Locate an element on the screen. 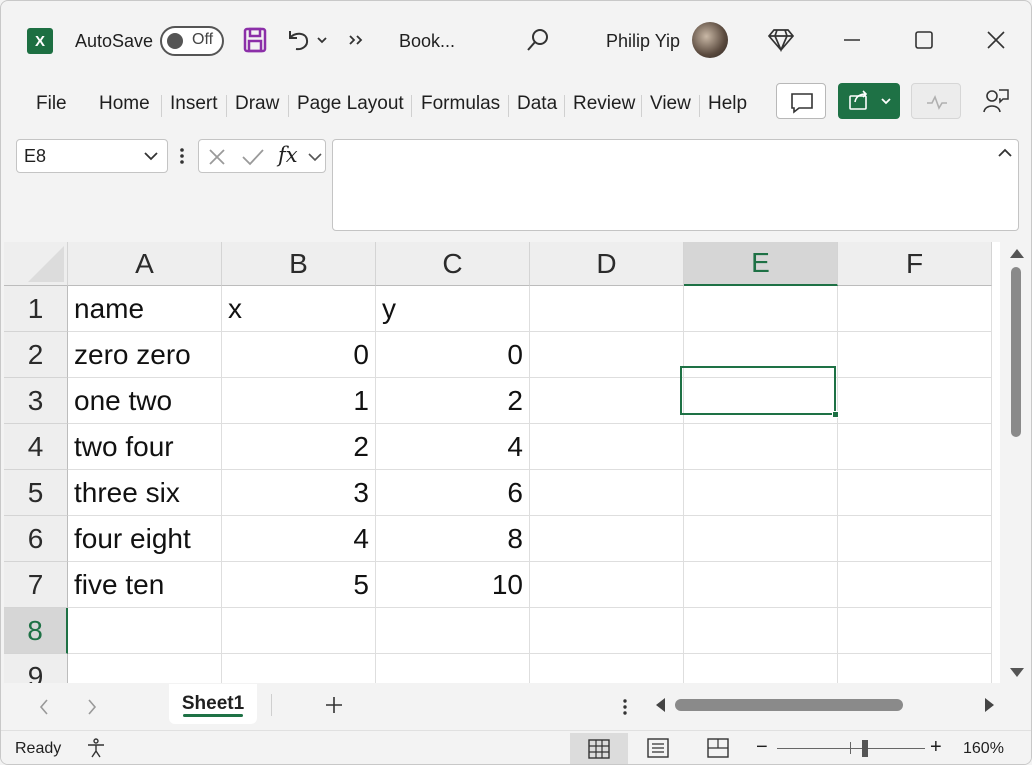 This screenshot has width=1032, height=765. cell-d9 is located at coordinates (607, 668).